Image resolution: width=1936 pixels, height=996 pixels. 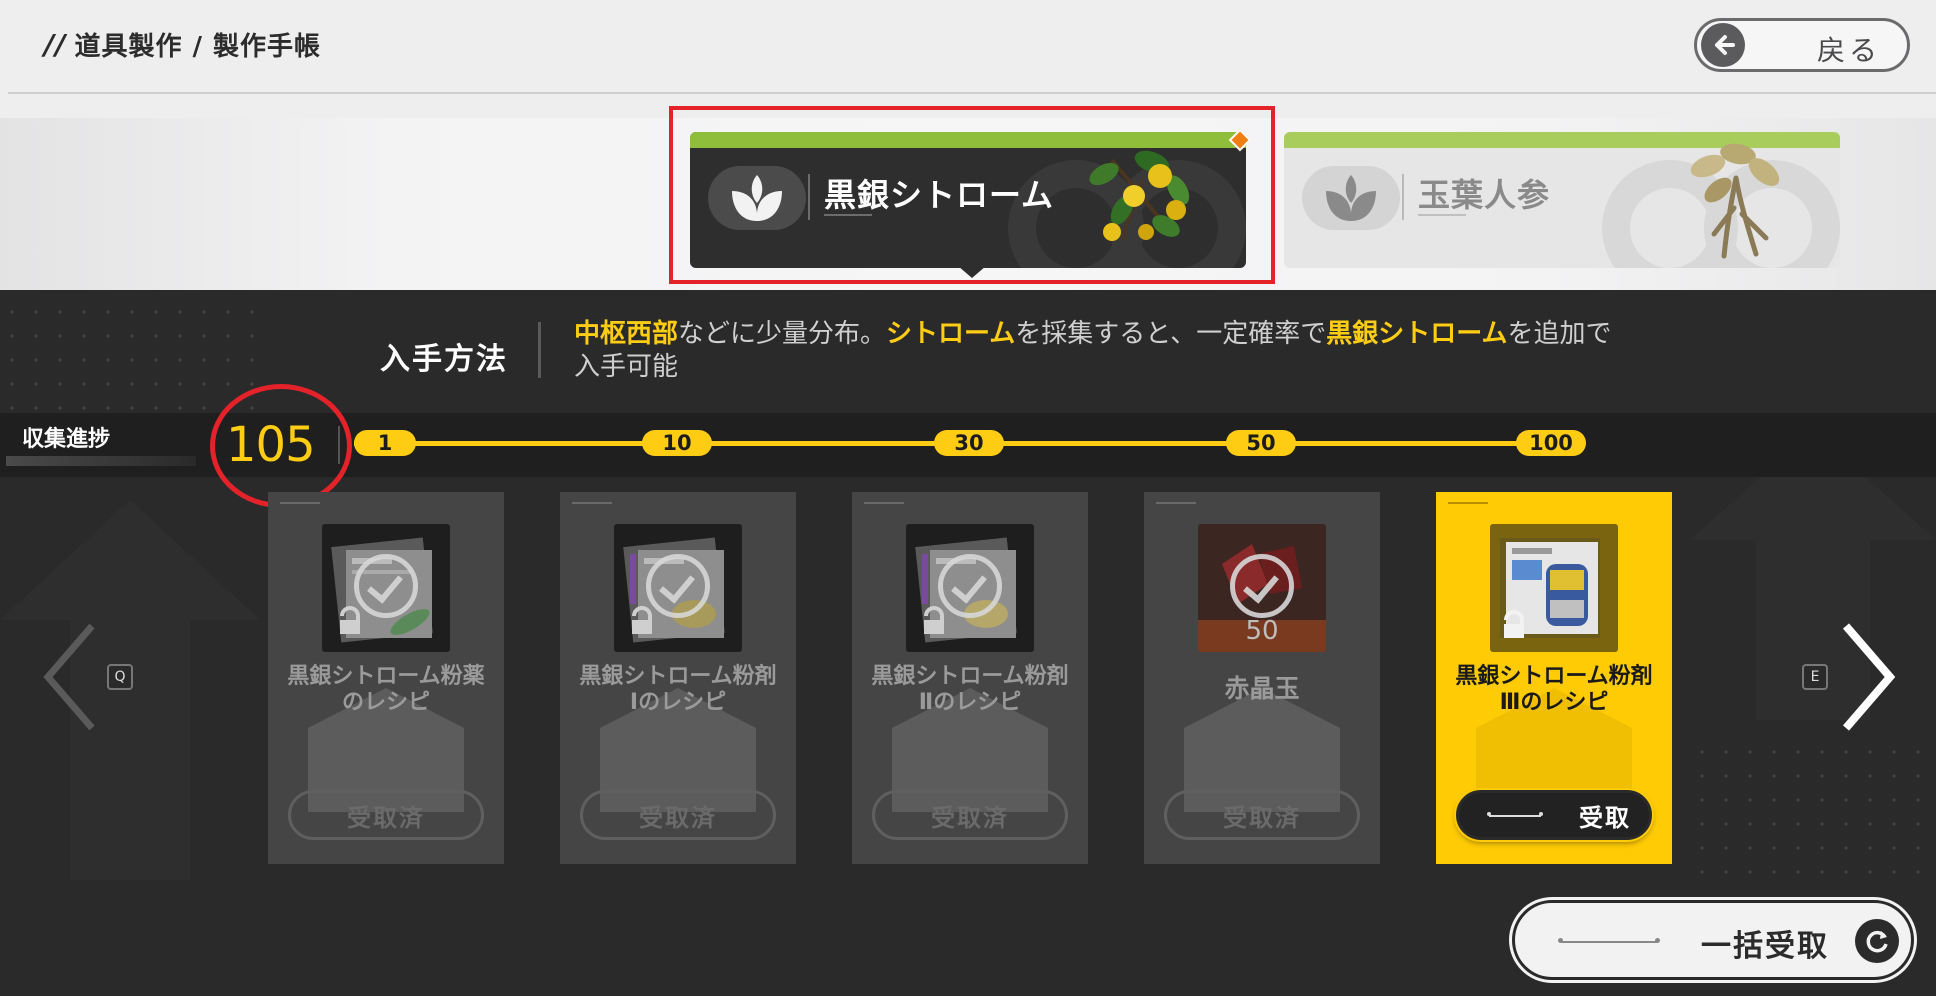 I want to click on hl-item: シトローム, so click(x=951, y=334).